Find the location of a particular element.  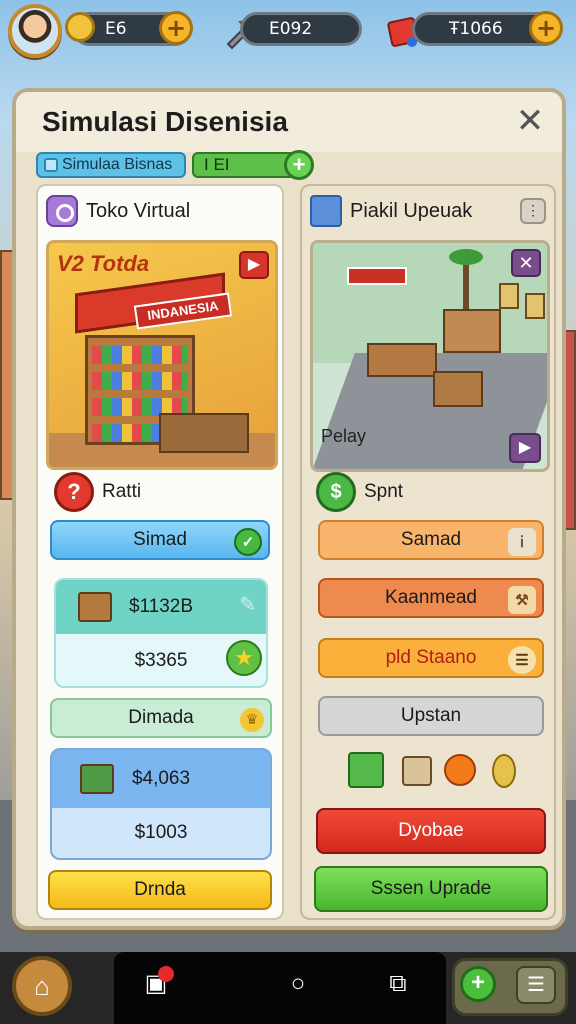

tab-label: Simulaa Bisnas is located at coordinates (117, 164).